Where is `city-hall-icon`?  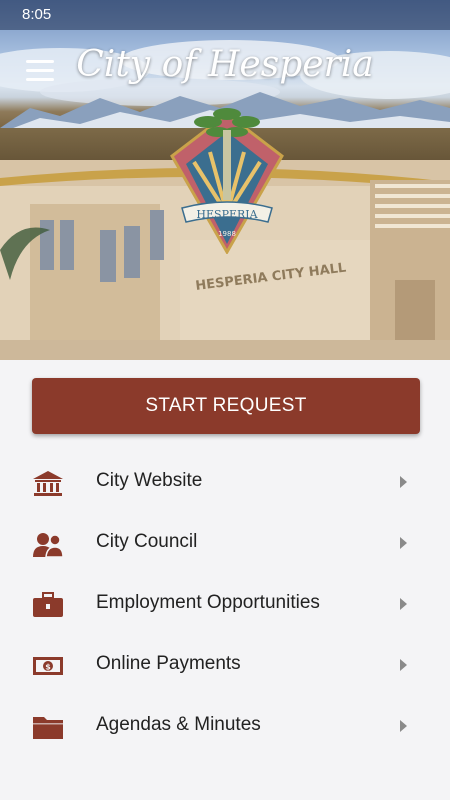 city-hall-icon is located at coordinates (48, 483).